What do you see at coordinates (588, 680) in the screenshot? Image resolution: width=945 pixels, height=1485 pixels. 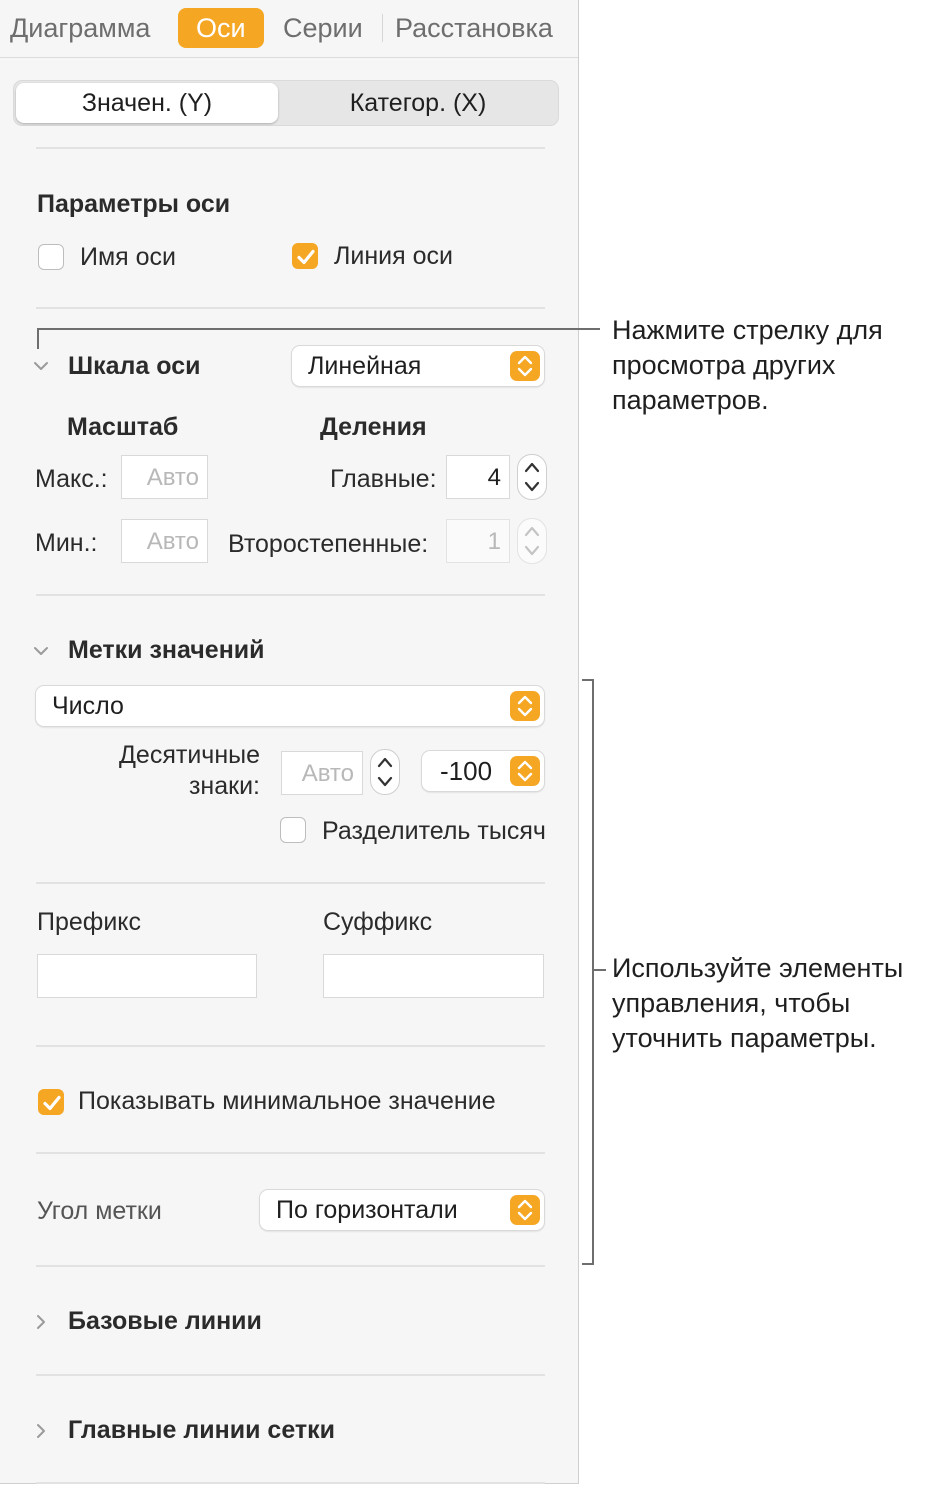 I see `callout-bracket-top` at bounding box center [588, 680].